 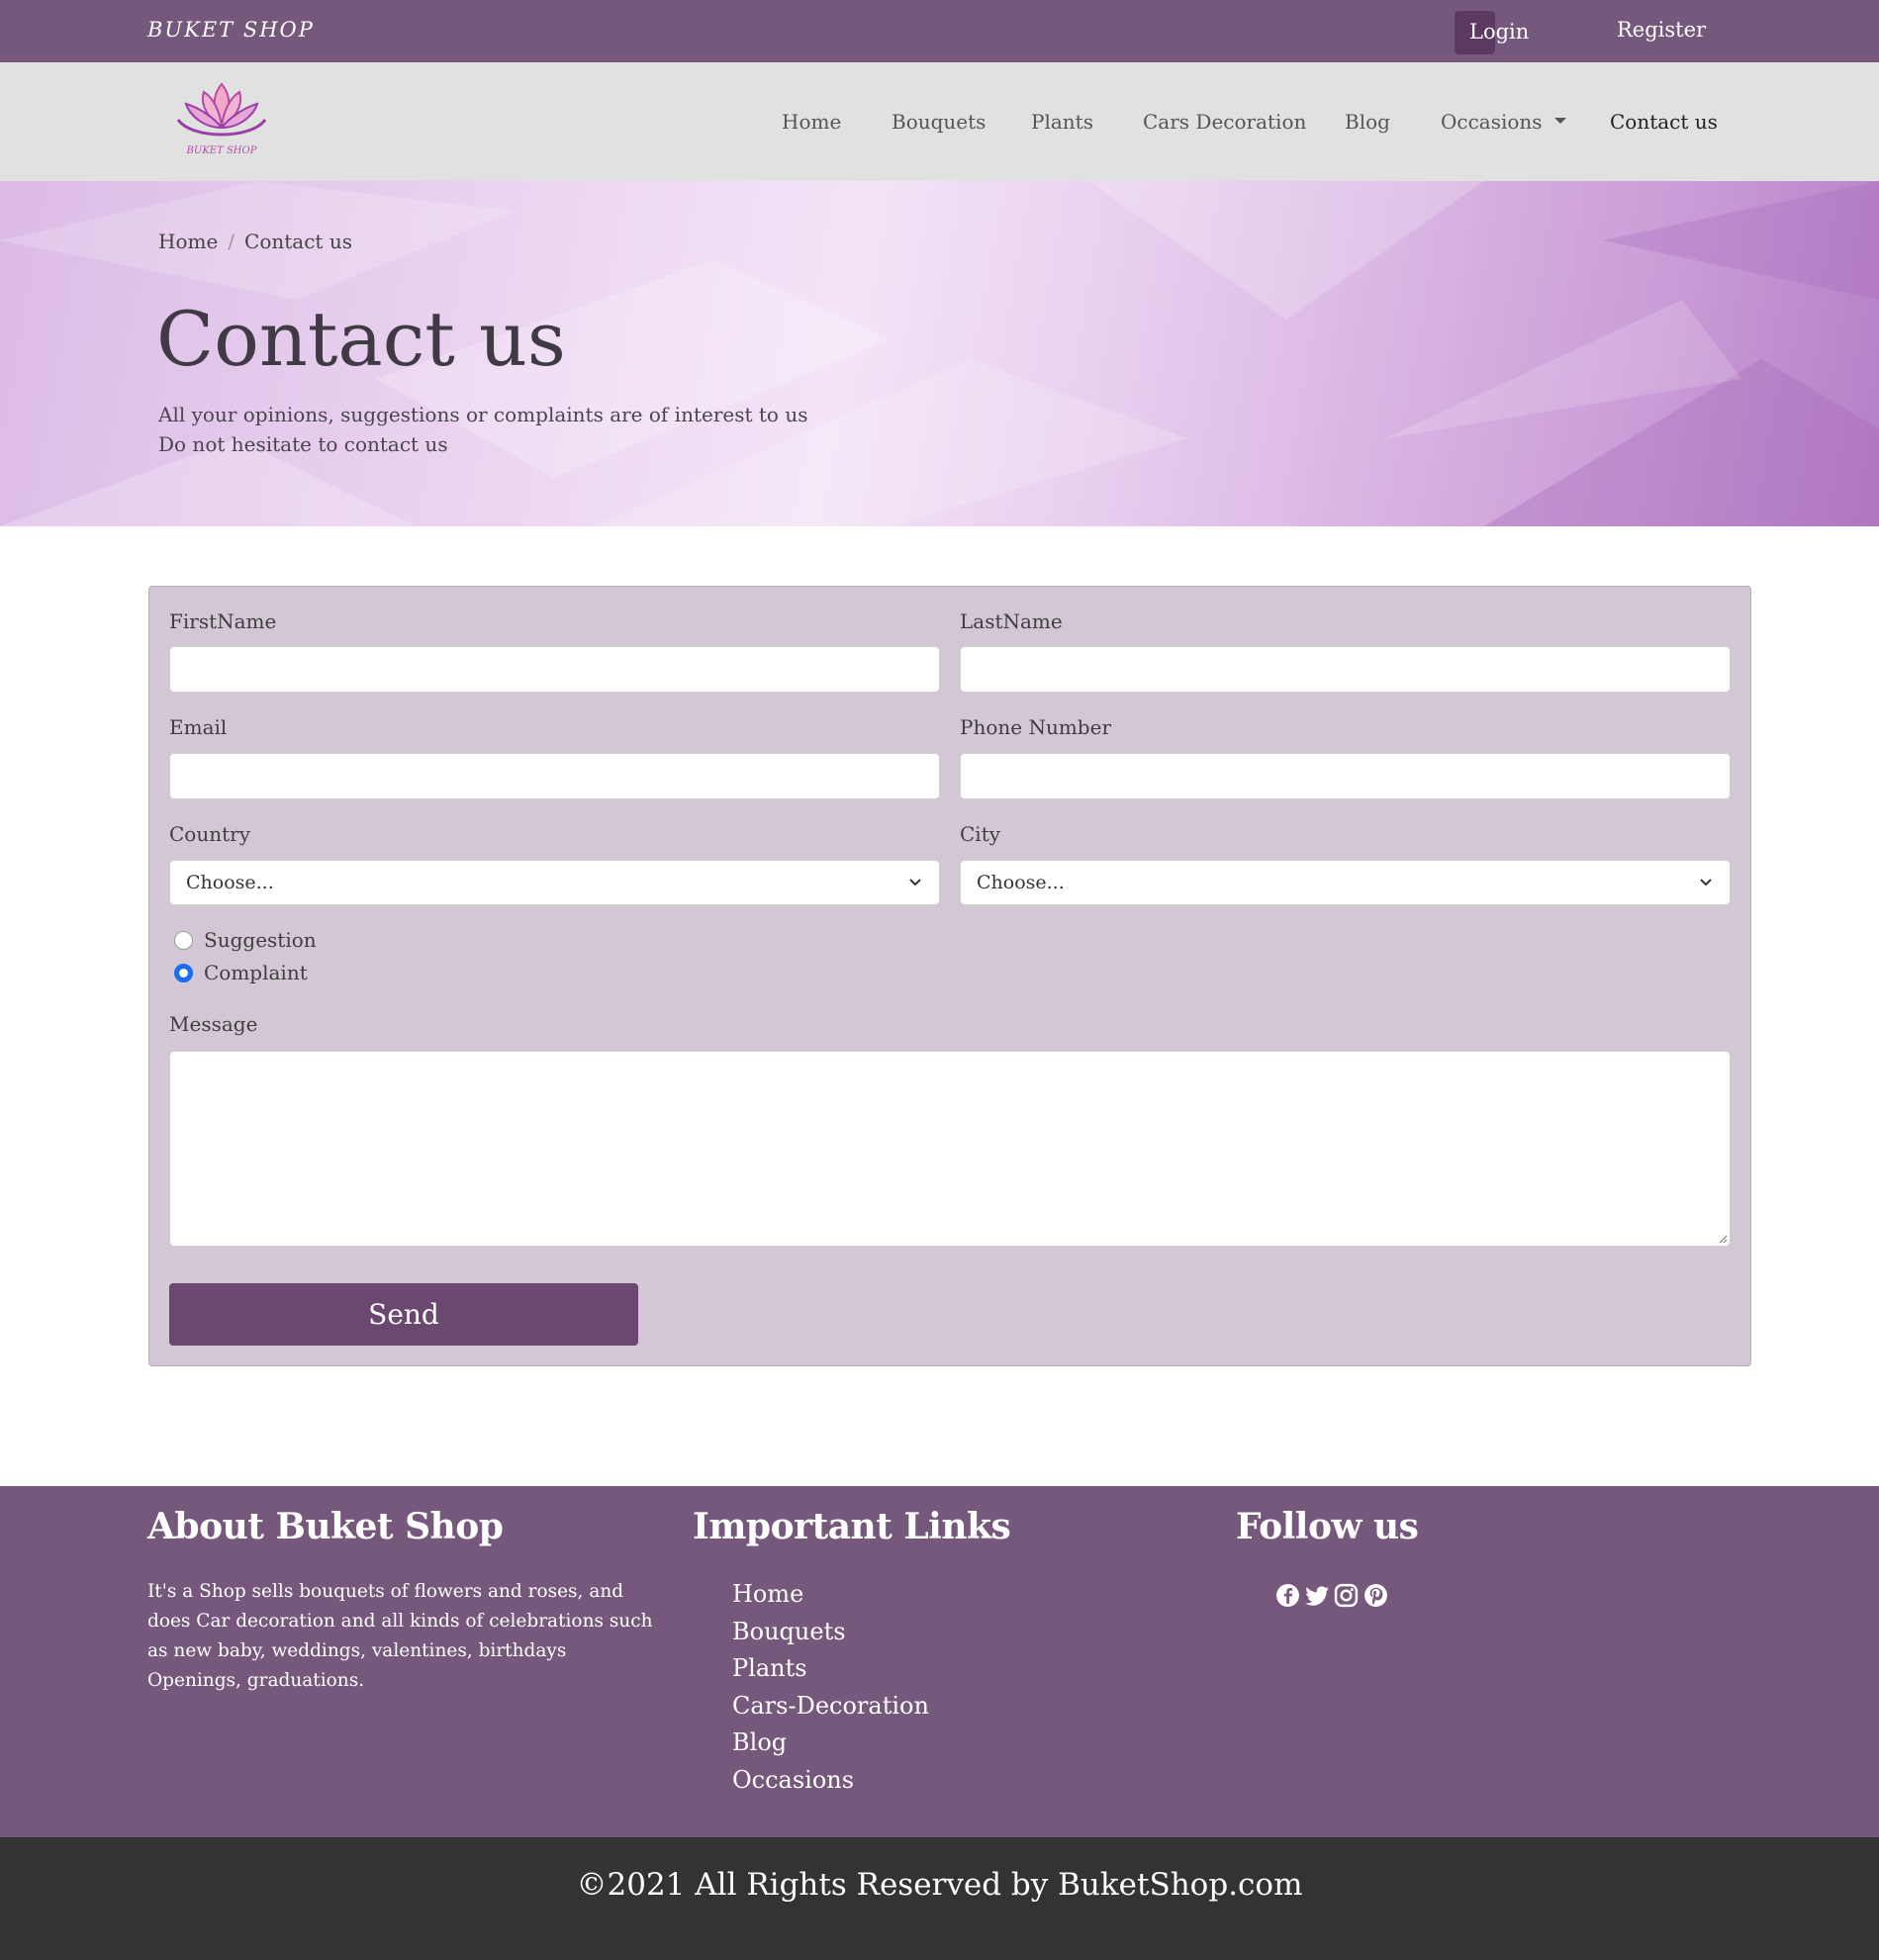 What do you see at coordinates (1662, 30) in the screenshot?
I see `register-link: Register` at bounding box center [1662, 30].